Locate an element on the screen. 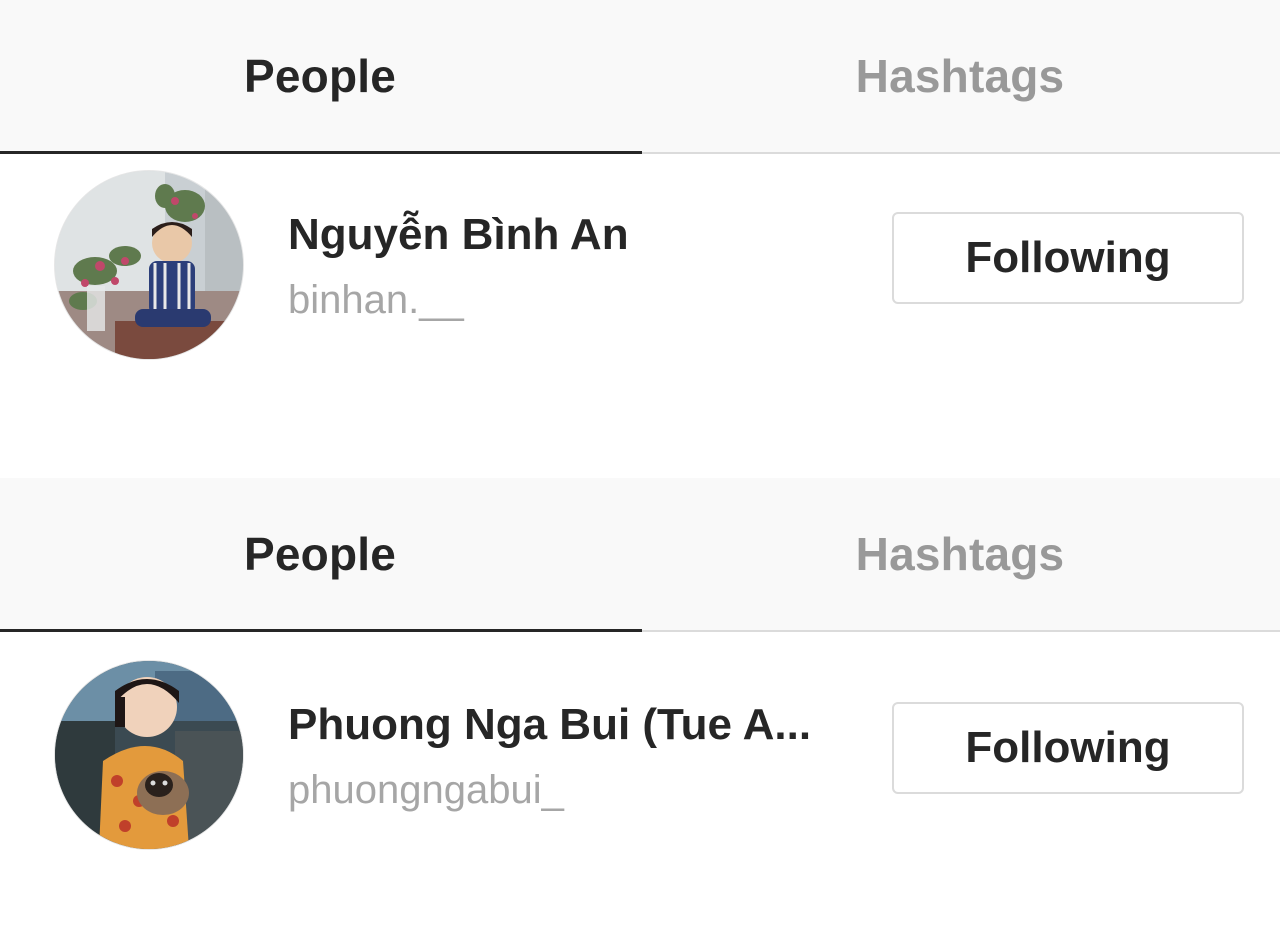 This screenshot has height=944, width=1280. display-name: Nguyễn Bình An is located at coordinates (458, 235).